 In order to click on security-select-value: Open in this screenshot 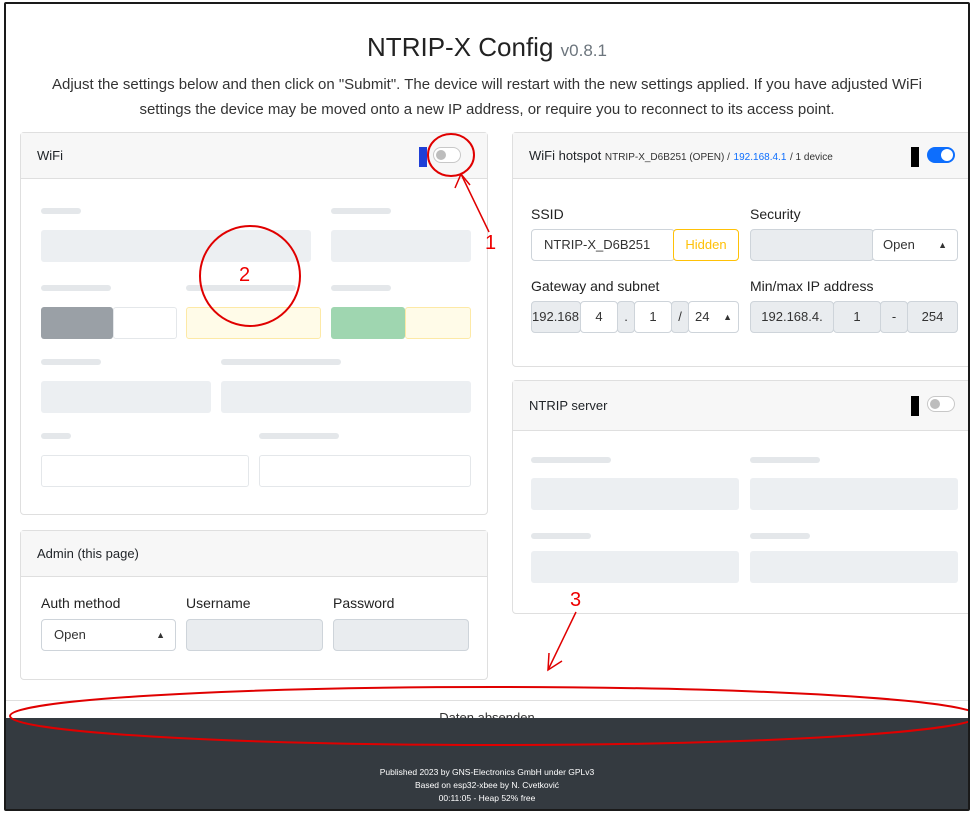, I will do `click(899, 244)`.